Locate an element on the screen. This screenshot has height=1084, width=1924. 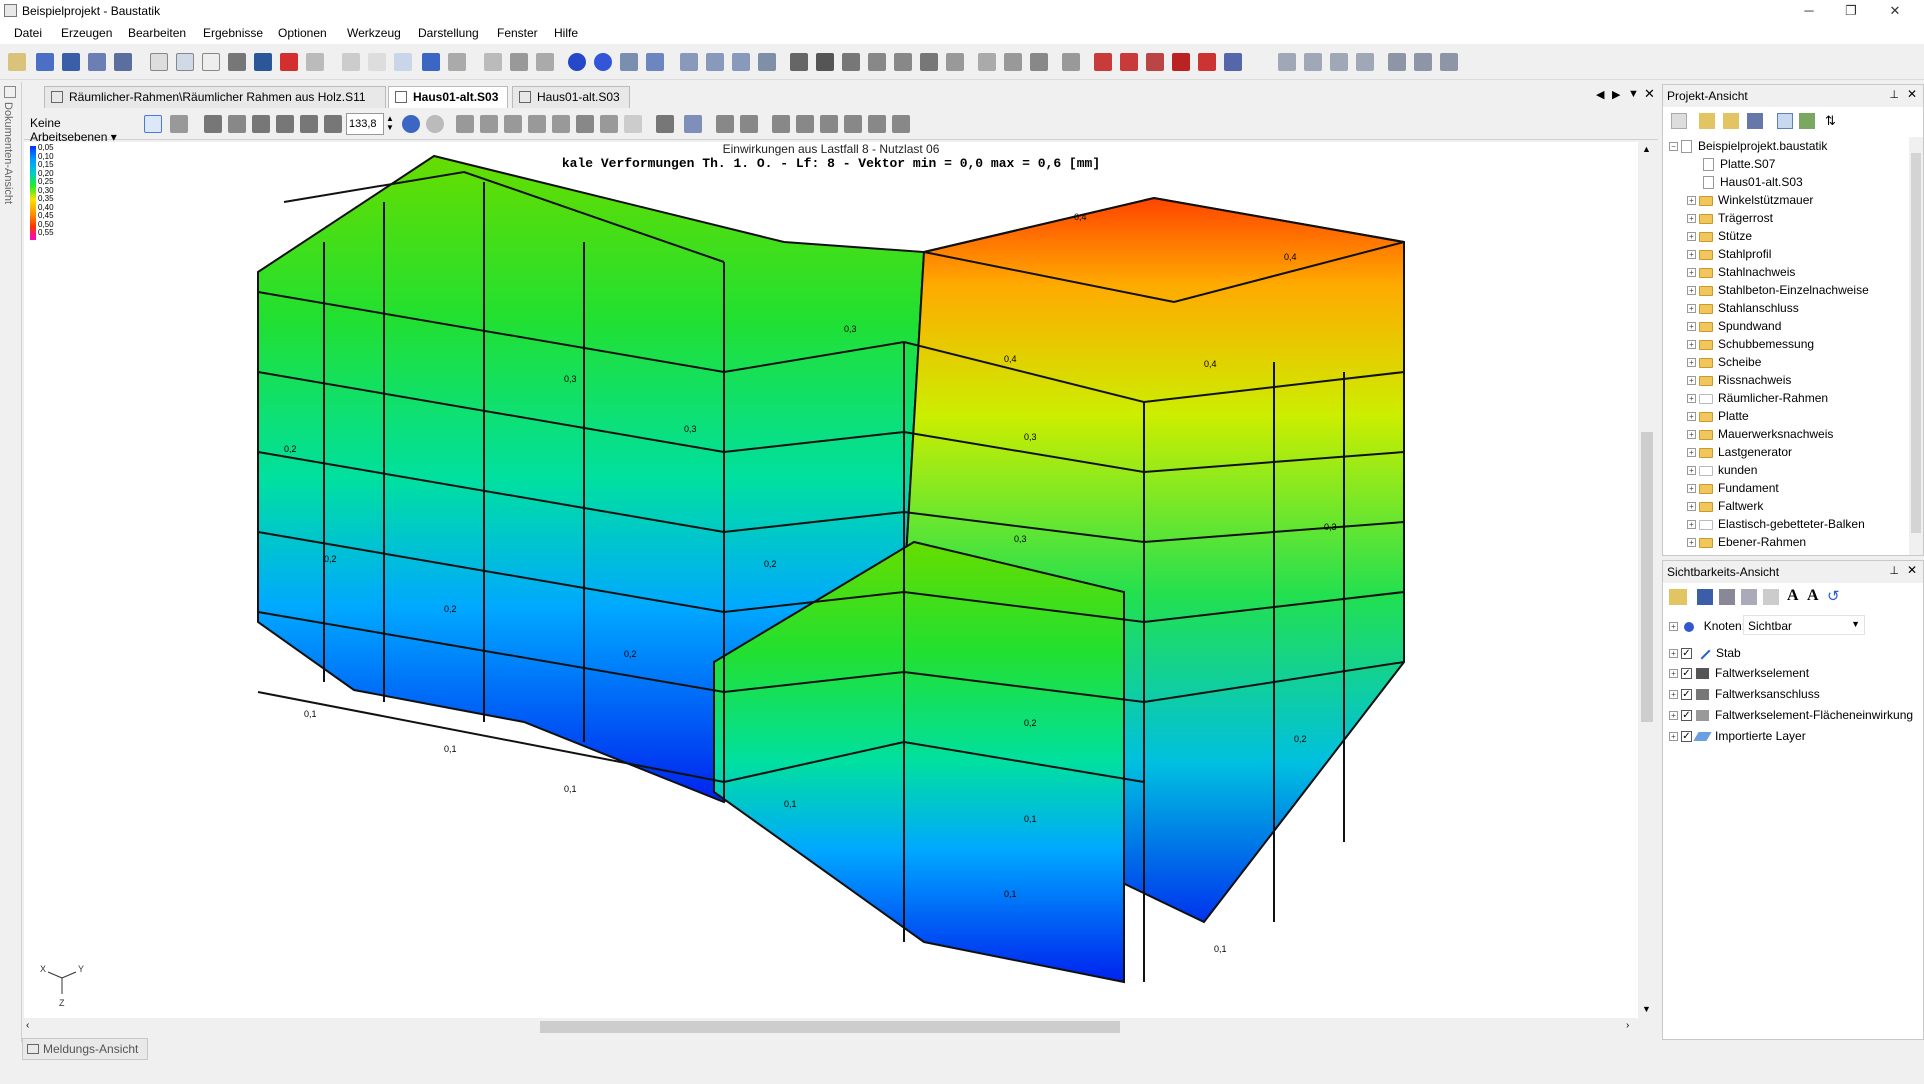
workplane-dropdown: Keine Arbeitsebenen ▾ is located at coordinates (82, 128).